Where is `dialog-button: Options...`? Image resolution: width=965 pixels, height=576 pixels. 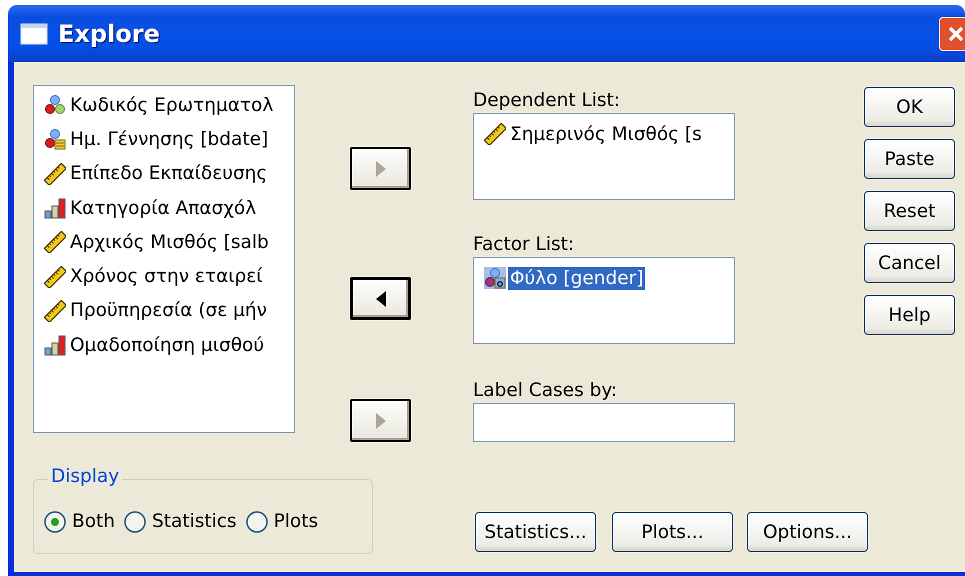
dialog-button: Options... is located at coordinates (807, 532).